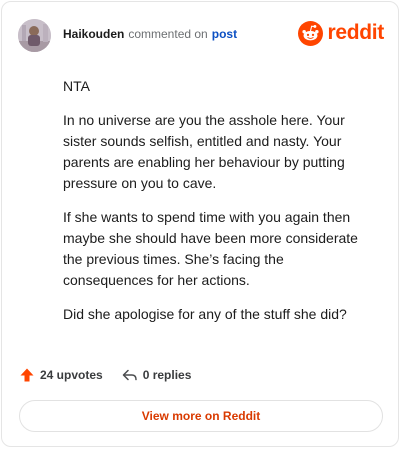 The height and width of the screenshot is (449, 400). What do you see at coordinates (27, 375) in the screenshot?
I see `upvote-arrow-icon` at bounding box center [27, 375].